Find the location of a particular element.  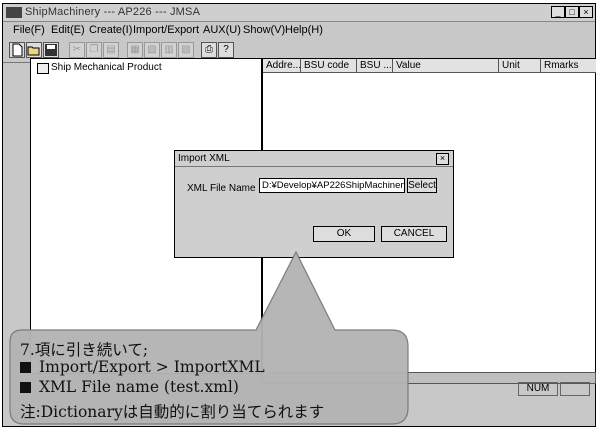

menu-import-export: Import/Export is located at coordinates (166, 30).